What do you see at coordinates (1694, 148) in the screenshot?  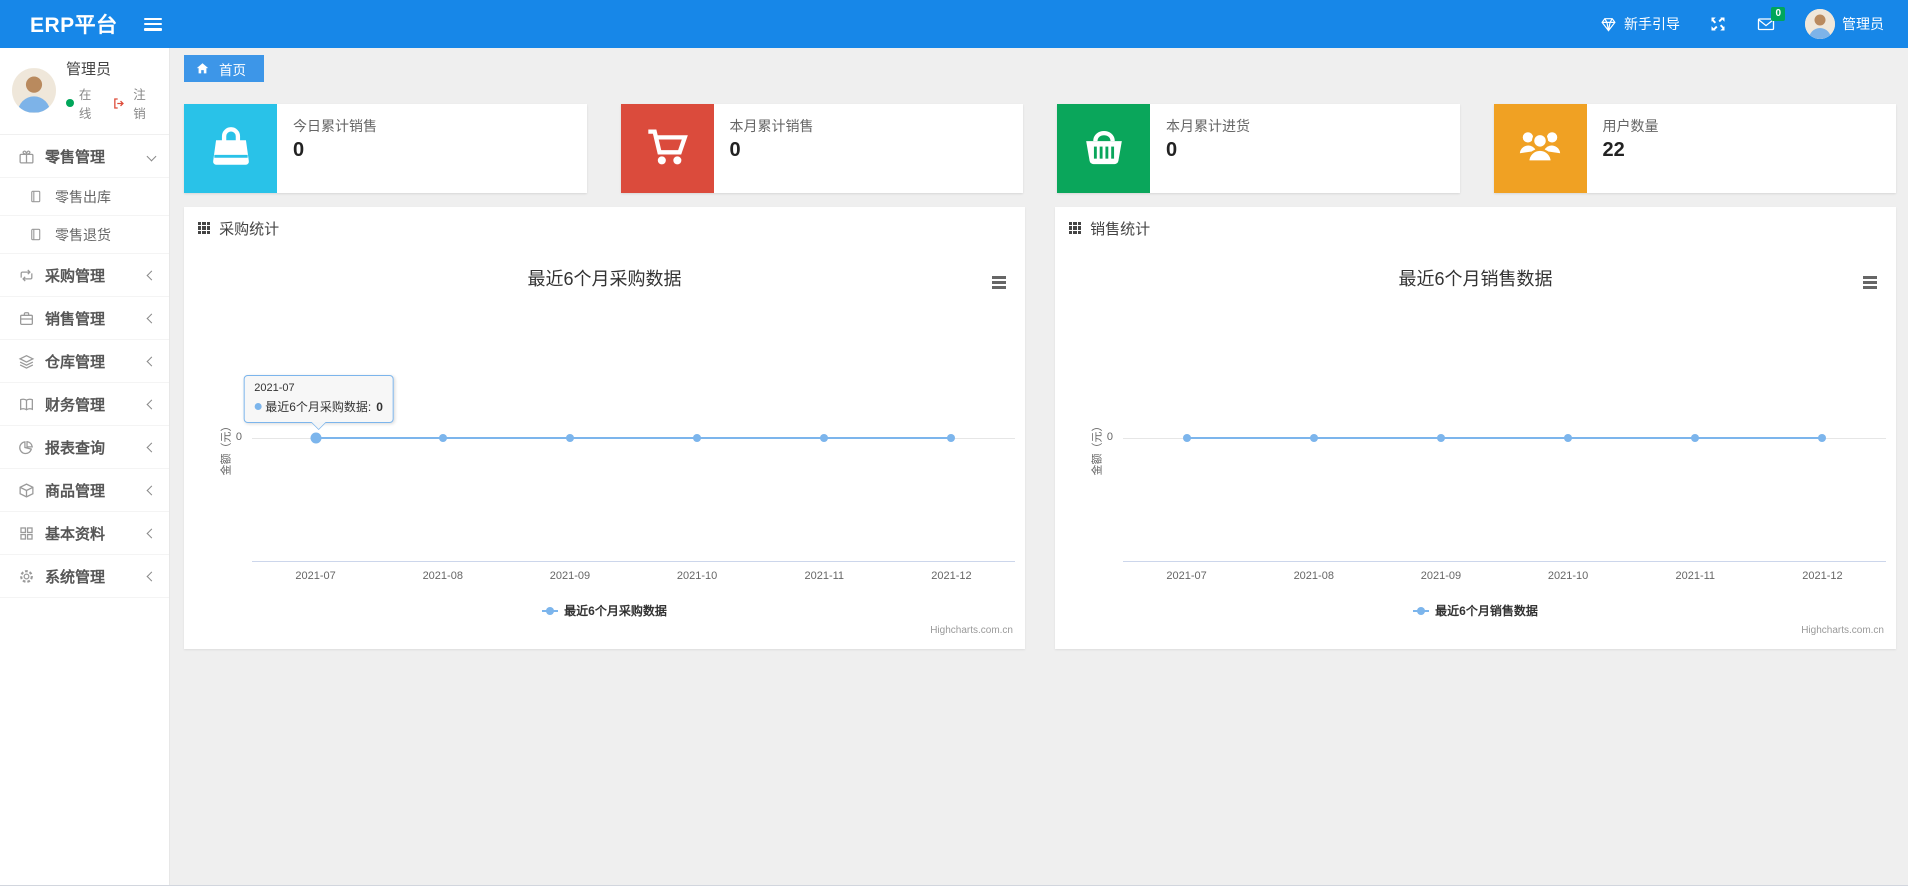 I see `stat-card-user-count: 用户数量 22` at bounding box center [1694, 148].